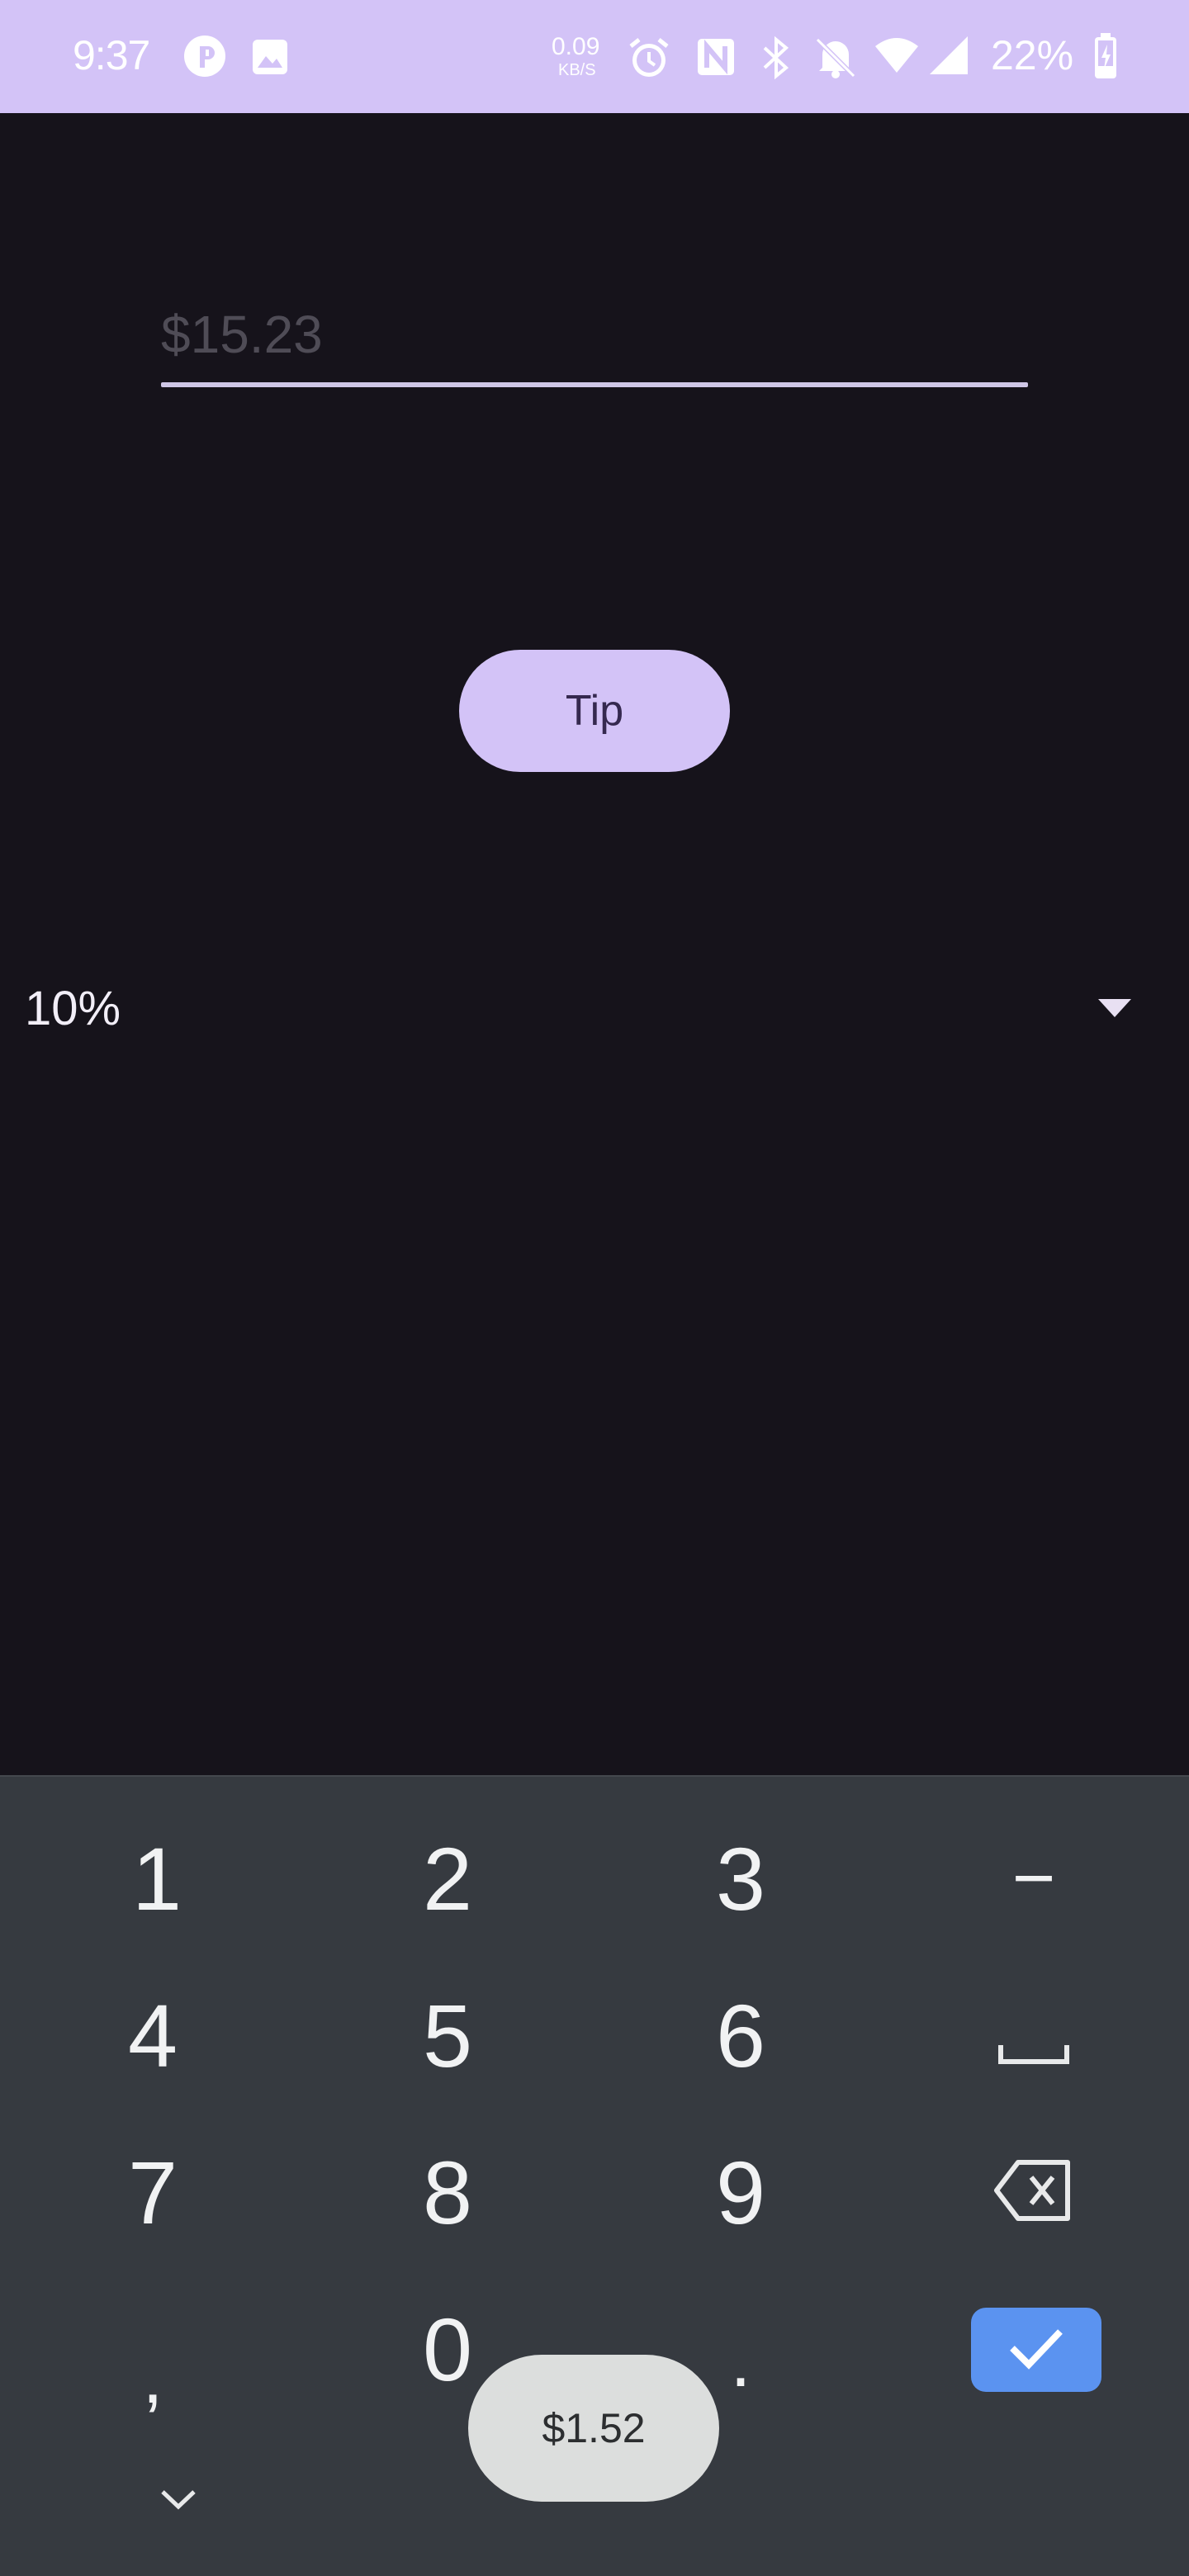 Image resolution: width=1189 pixels, height=2576 pixels. What do you see at coordinates (740, 1878) in the screenshot?
I see `key-3: 3` at bounding box center [740, 1878].